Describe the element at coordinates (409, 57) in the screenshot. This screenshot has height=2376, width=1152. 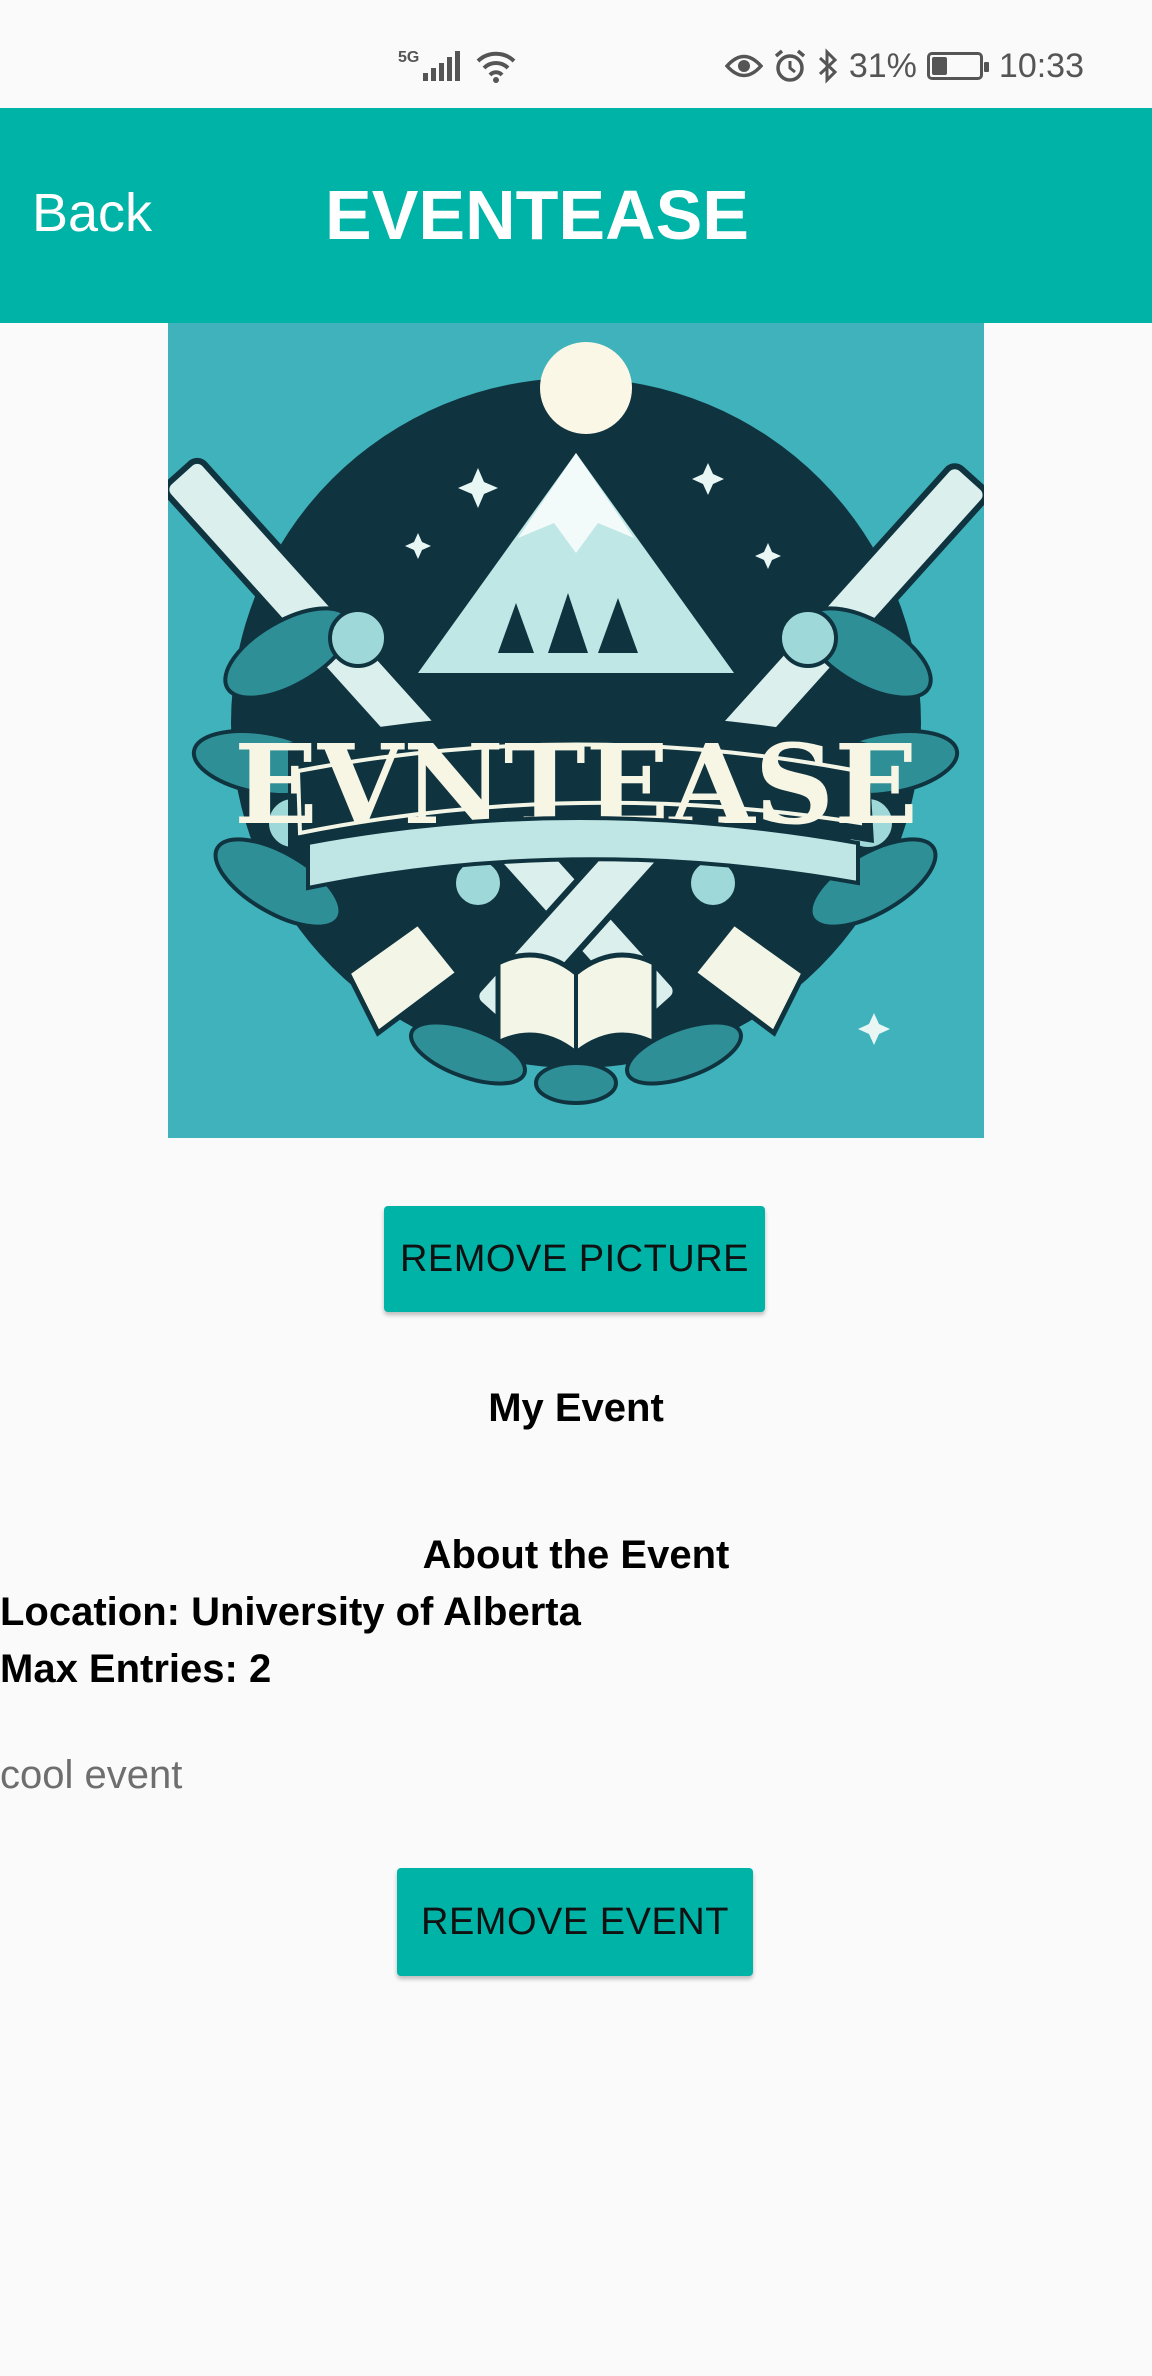
I see `network-type-label: 5G` at that location.